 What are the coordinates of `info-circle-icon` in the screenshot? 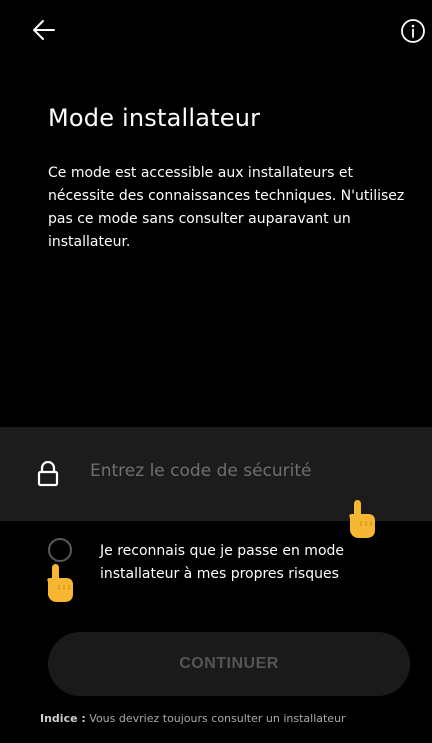 It's located at (413, 31).